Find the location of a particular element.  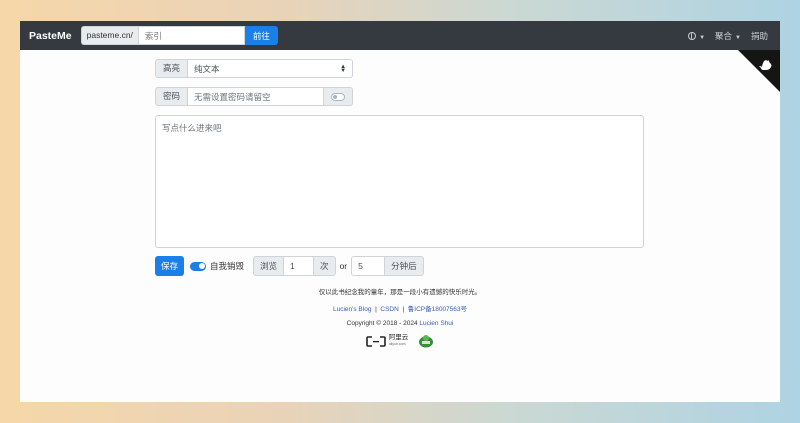

minutes-group: 分钟后 is located at coordinates (387, 266).